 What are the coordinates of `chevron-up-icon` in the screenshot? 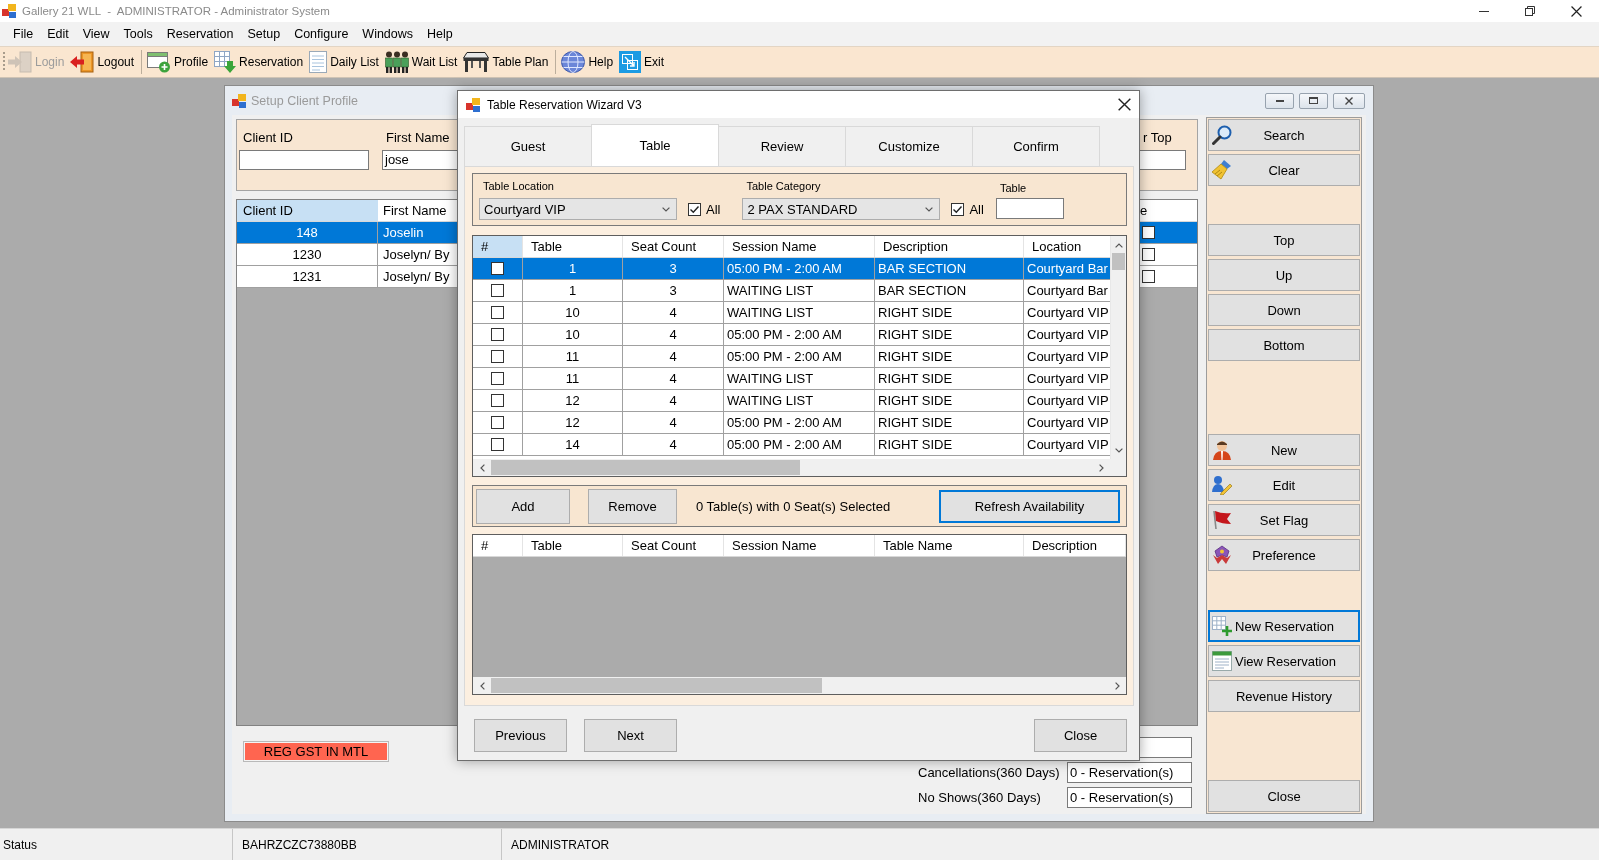 It's located at (1119, 244).